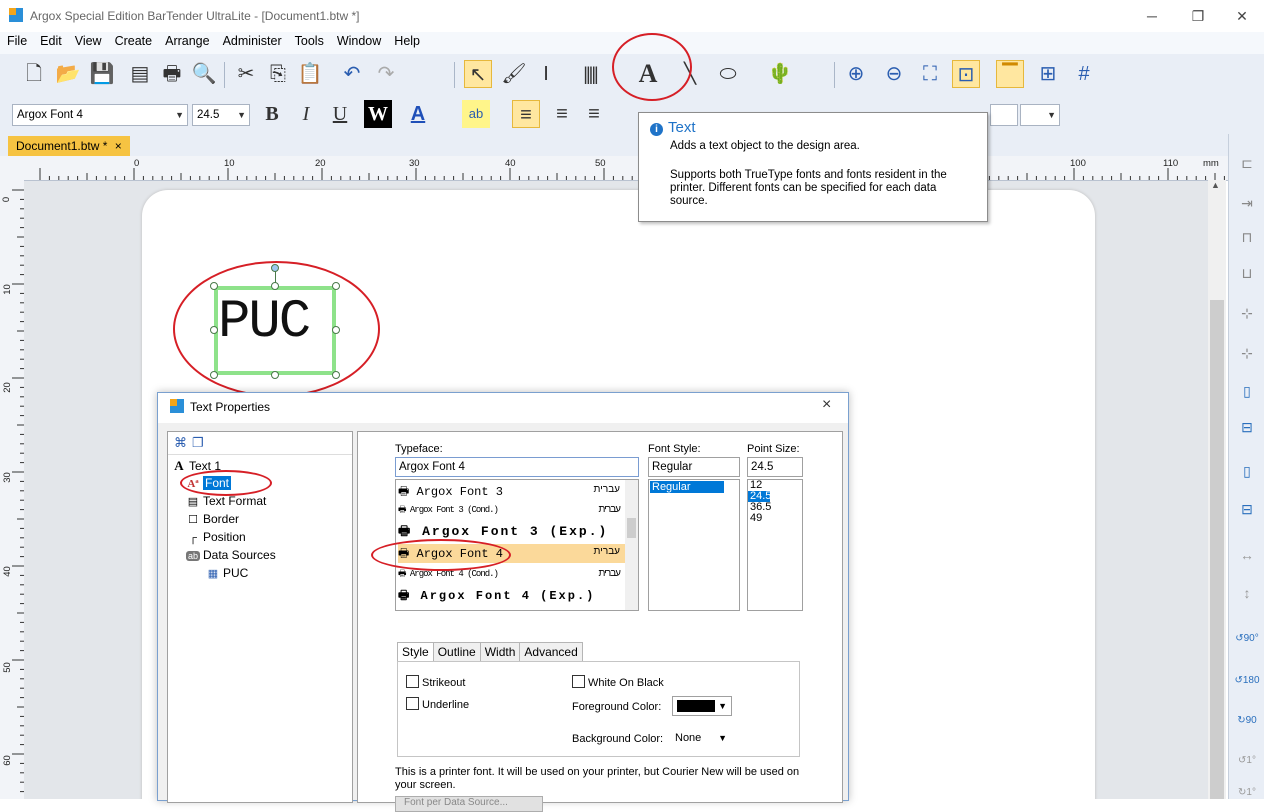 This screenshot has height=812, width=1264. What do you see at coordinates (88, 40) in the screenshot?
I see `menu-view: View` at bounding box center [88, 40].